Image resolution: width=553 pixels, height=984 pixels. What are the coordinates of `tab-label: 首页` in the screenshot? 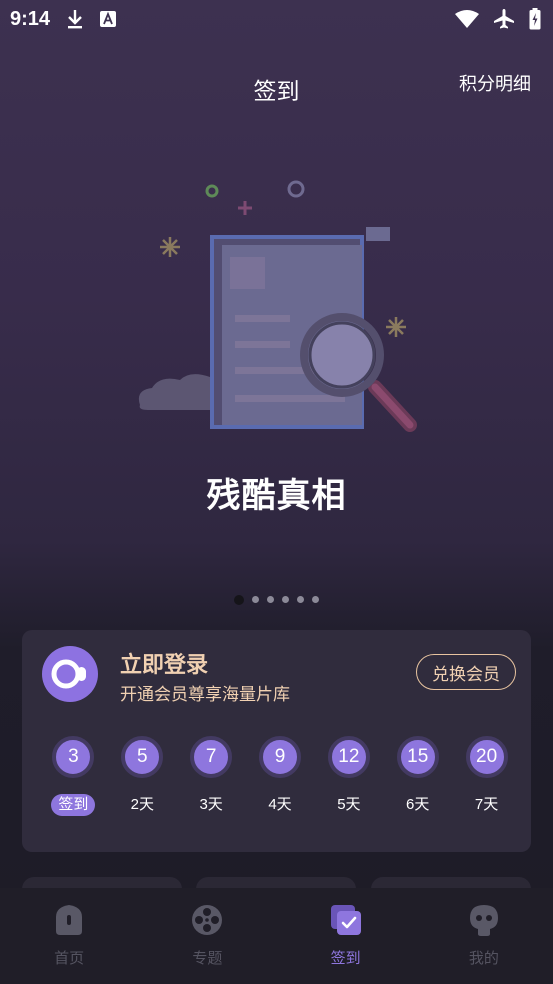 It's located at (69, 958).